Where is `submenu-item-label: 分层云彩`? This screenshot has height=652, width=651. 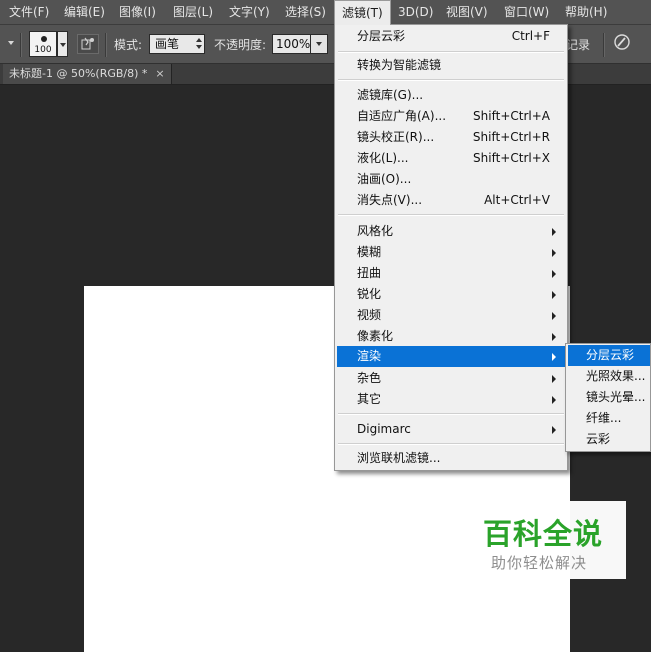
submenu-item-label: 分层云彩 is located at coordinates (610, 355).